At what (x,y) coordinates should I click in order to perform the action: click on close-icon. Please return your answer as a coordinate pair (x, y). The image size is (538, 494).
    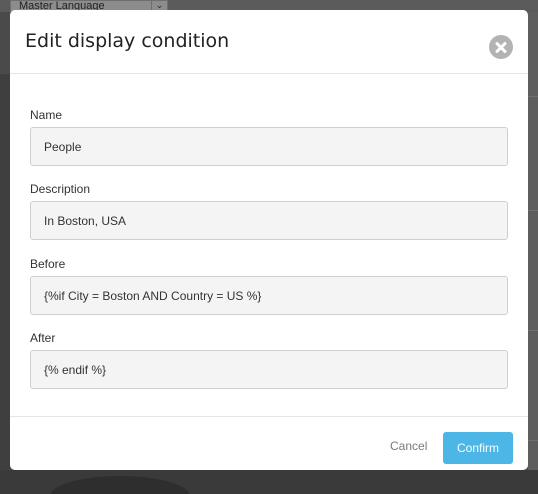
    Looking at the image, I should click on (501, 47).